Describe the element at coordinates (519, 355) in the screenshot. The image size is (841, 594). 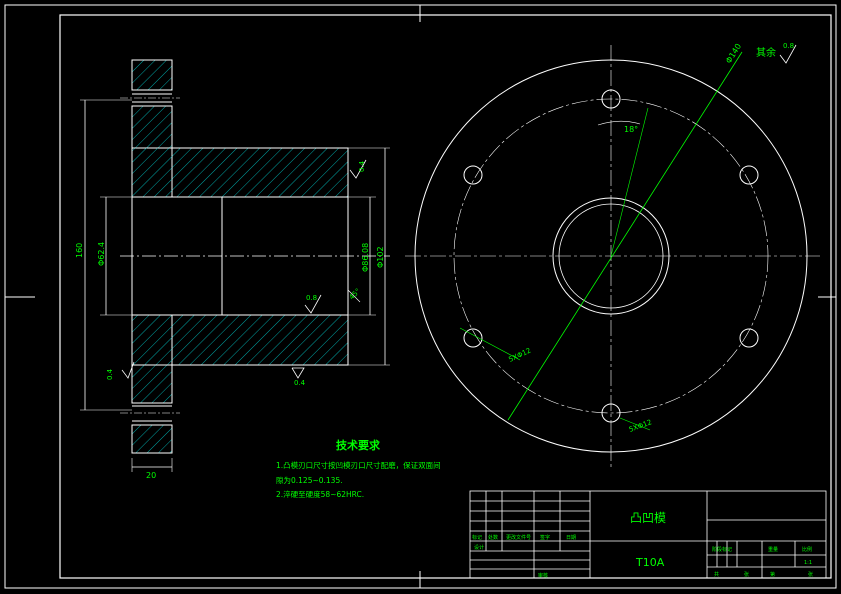
I see `hole-note-1: 5XΦ12` at that location.